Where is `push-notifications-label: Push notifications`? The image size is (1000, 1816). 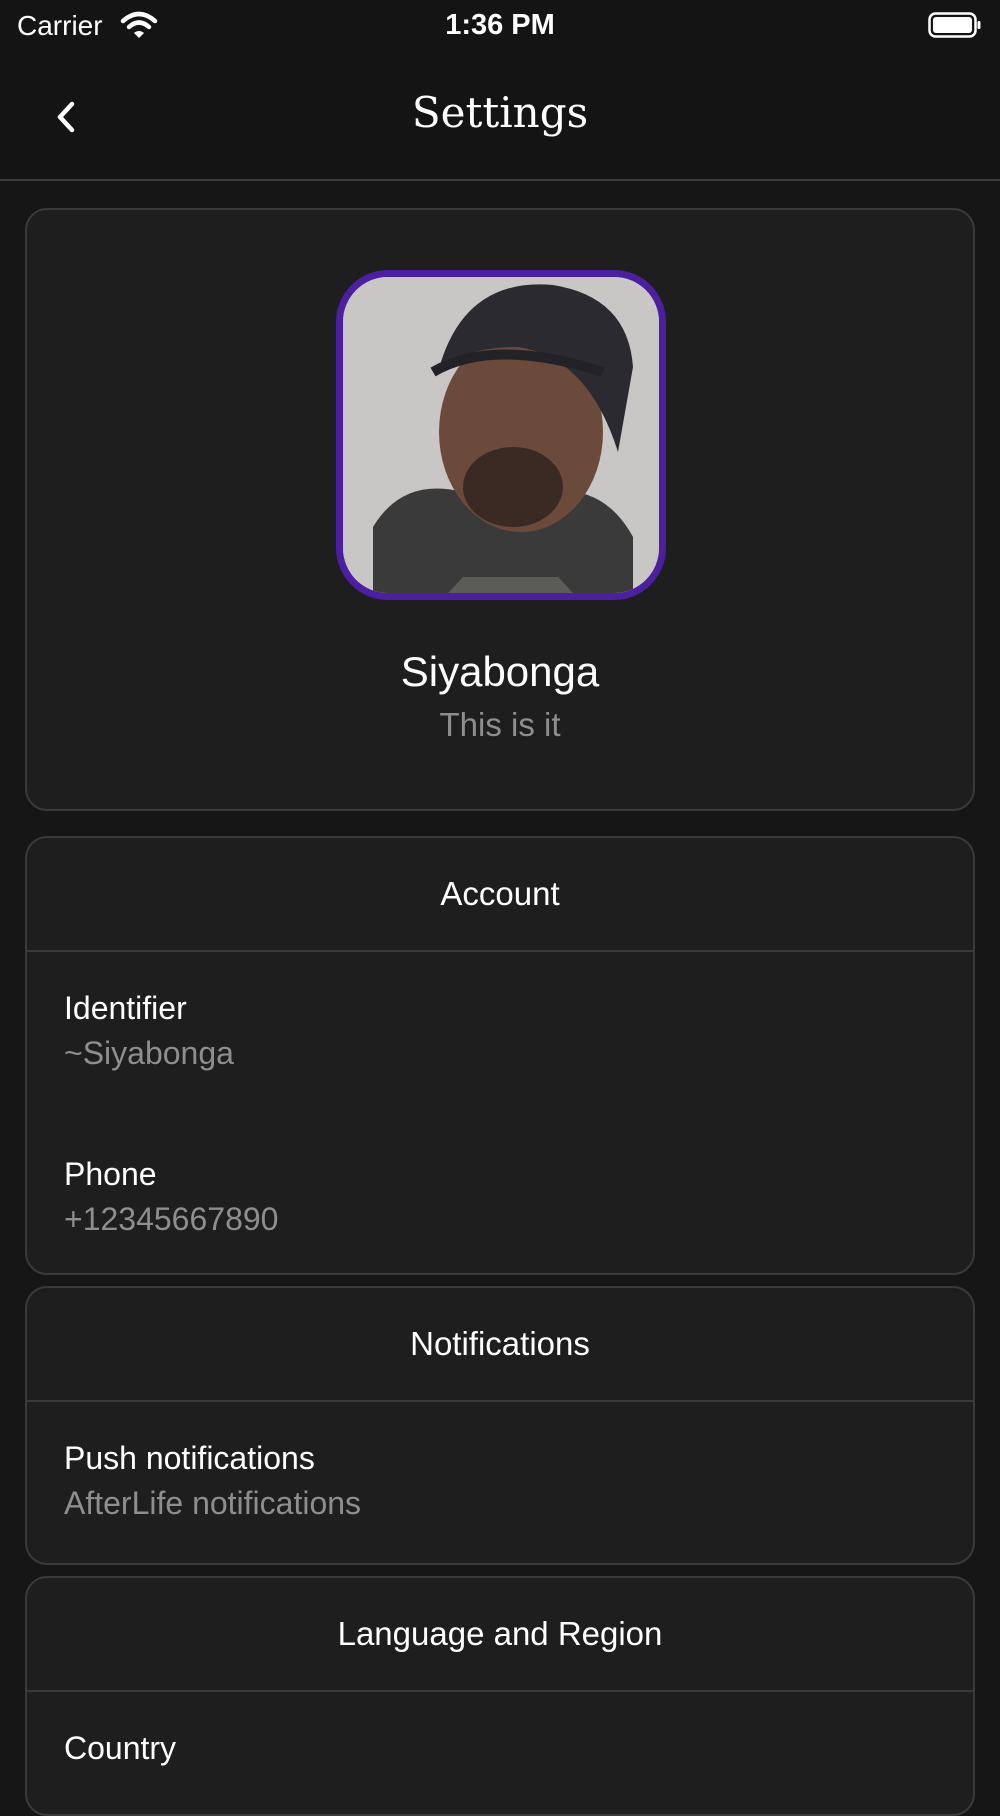 push-notifications-label: Push notifications is located at coordinates (189, 1458).